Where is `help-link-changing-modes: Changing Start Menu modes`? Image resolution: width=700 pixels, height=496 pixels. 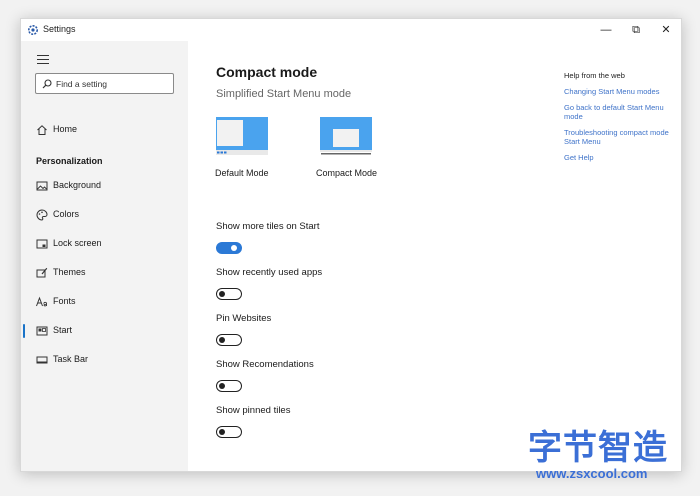 help-link-changing-modes: Changing Start Menu modes is located at coordinates (619, 92).